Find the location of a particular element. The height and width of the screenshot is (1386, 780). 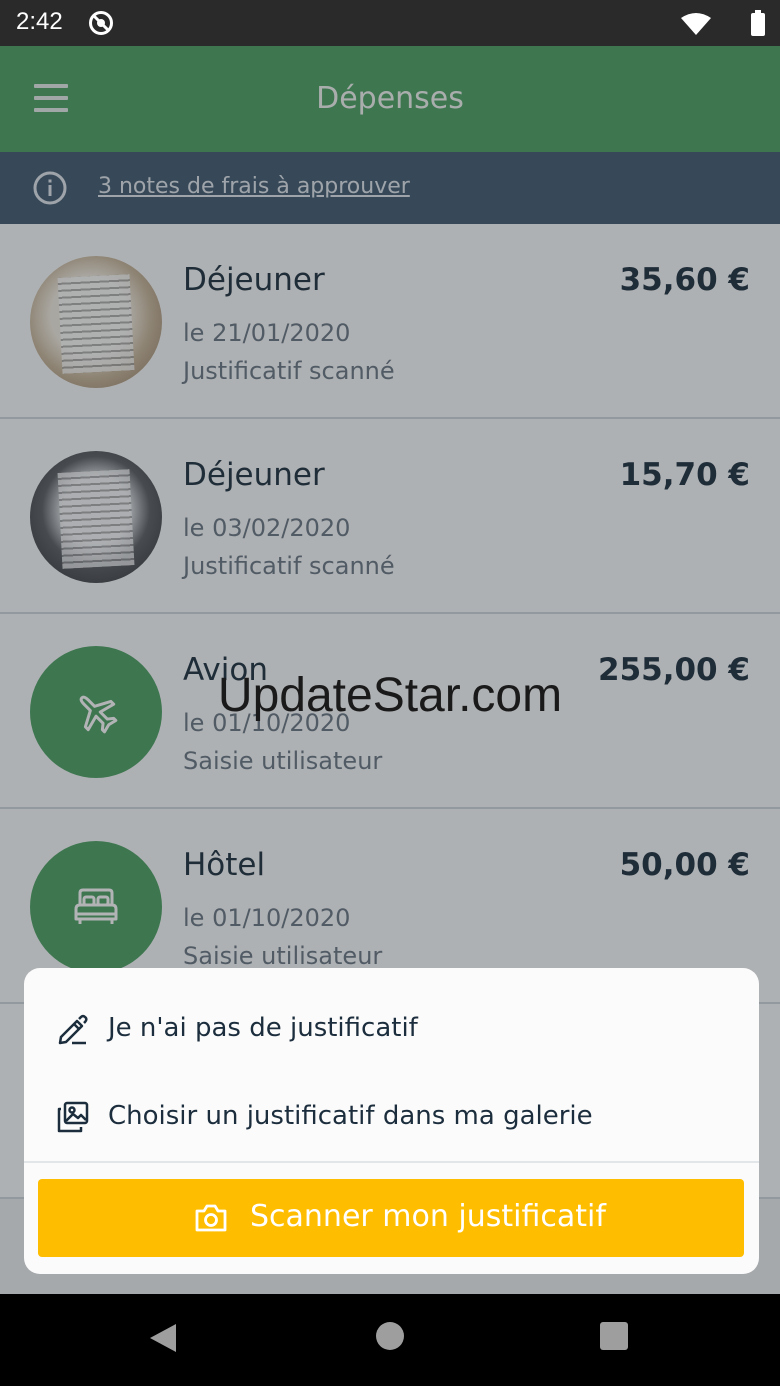

gallery-icon is located at coordinates (73, 1117).